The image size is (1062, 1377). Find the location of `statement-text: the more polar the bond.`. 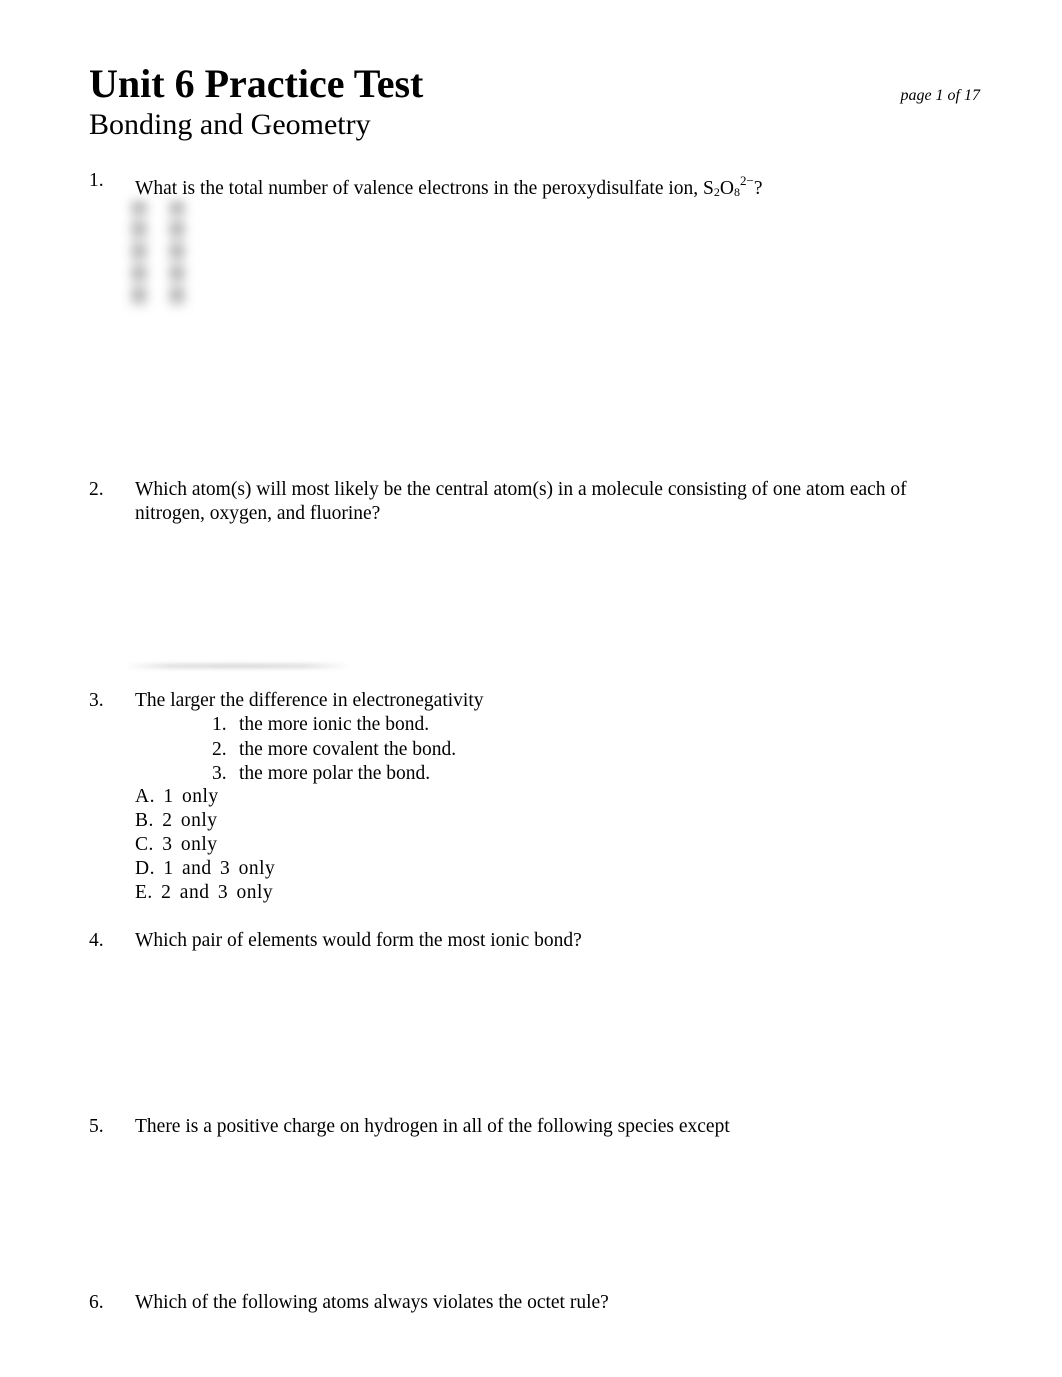

statement-text: the more polar the bond. is located at coordinates (335, 773).